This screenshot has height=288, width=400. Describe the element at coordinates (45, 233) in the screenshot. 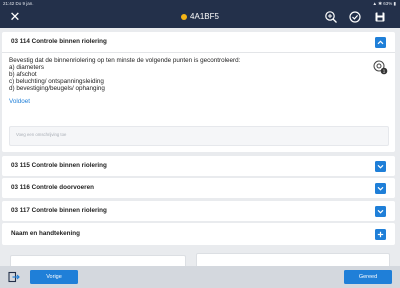

I see `section-title: Naam en handtekening` at that location.